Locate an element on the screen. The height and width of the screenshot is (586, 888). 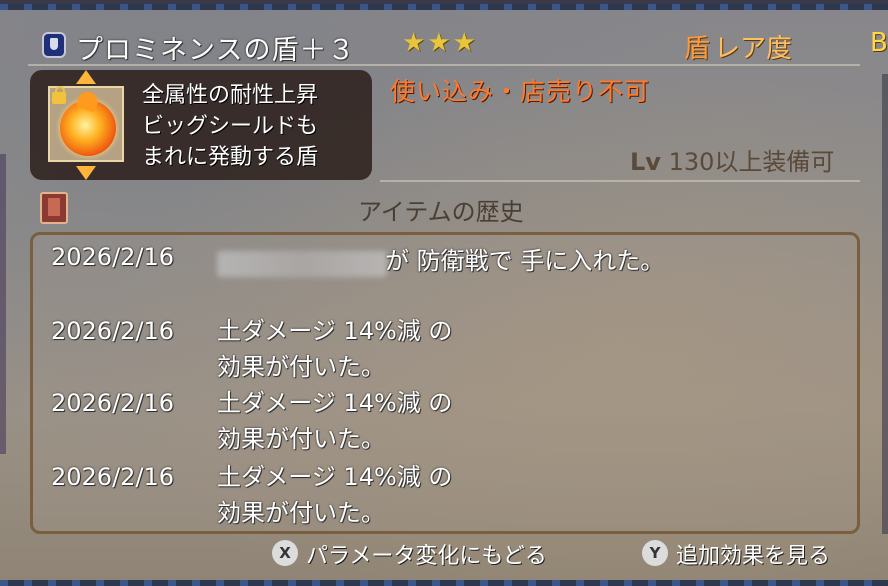
x-button-icon: X is located at coordinates (285, 553).